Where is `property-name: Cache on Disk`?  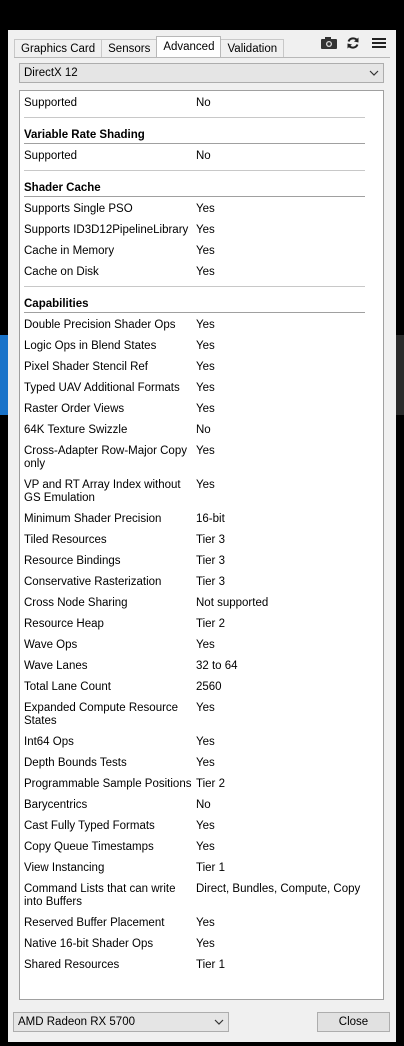
property-name: Cache on Disk is located at coordinates (61, 272).